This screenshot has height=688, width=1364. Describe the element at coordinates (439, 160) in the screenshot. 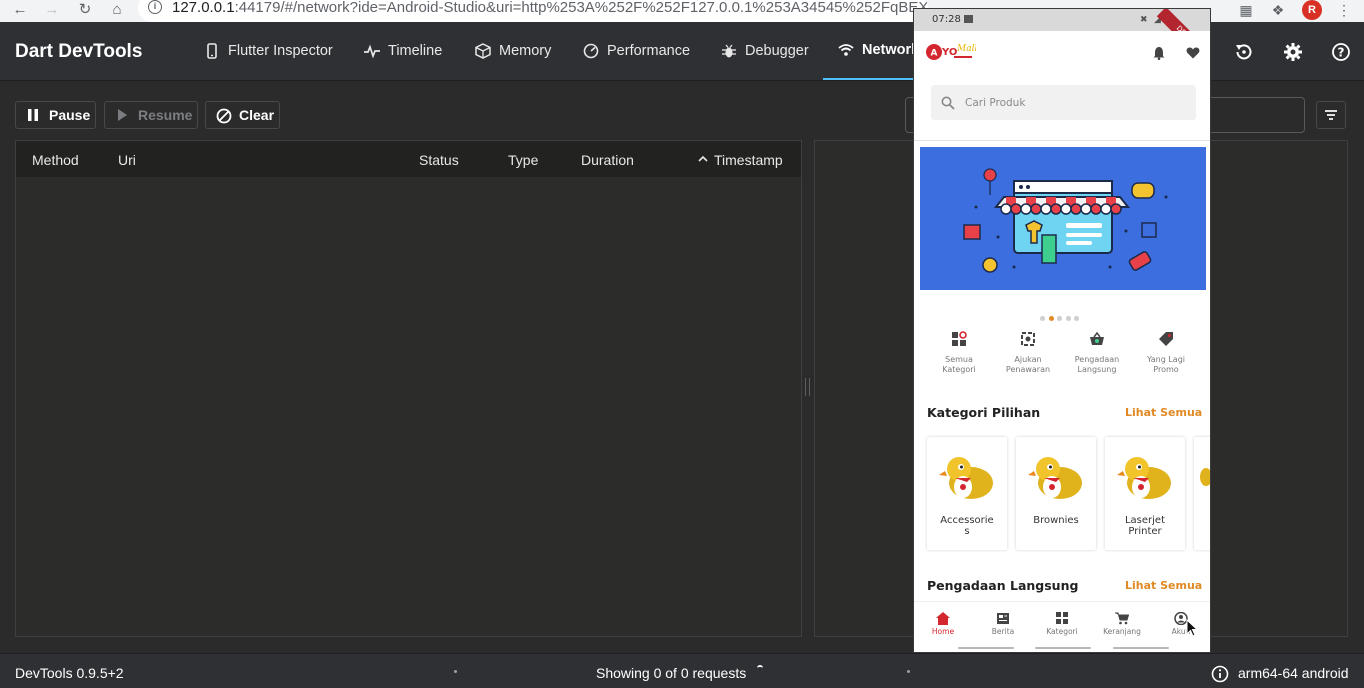

I see `column-status: Status` at that location.